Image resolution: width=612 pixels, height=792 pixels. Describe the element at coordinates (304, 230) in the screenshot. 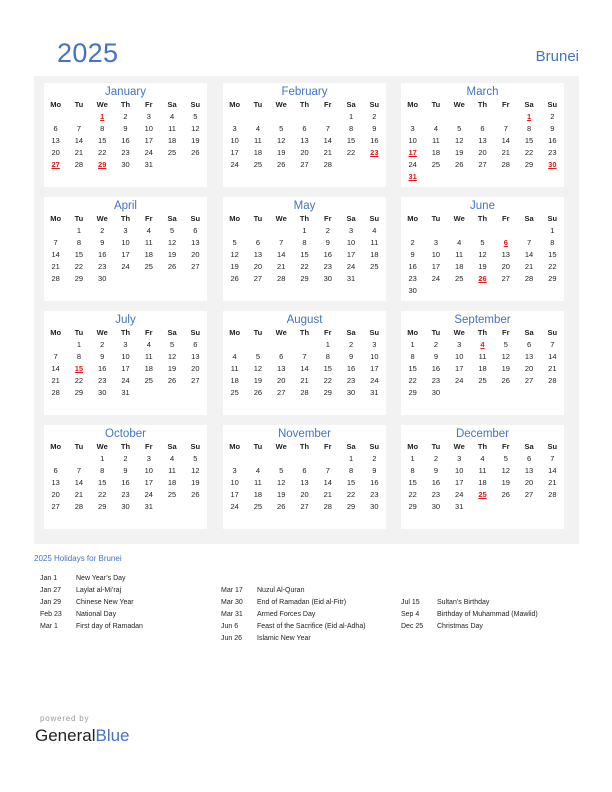

I see `day-cell: 1` at that location.